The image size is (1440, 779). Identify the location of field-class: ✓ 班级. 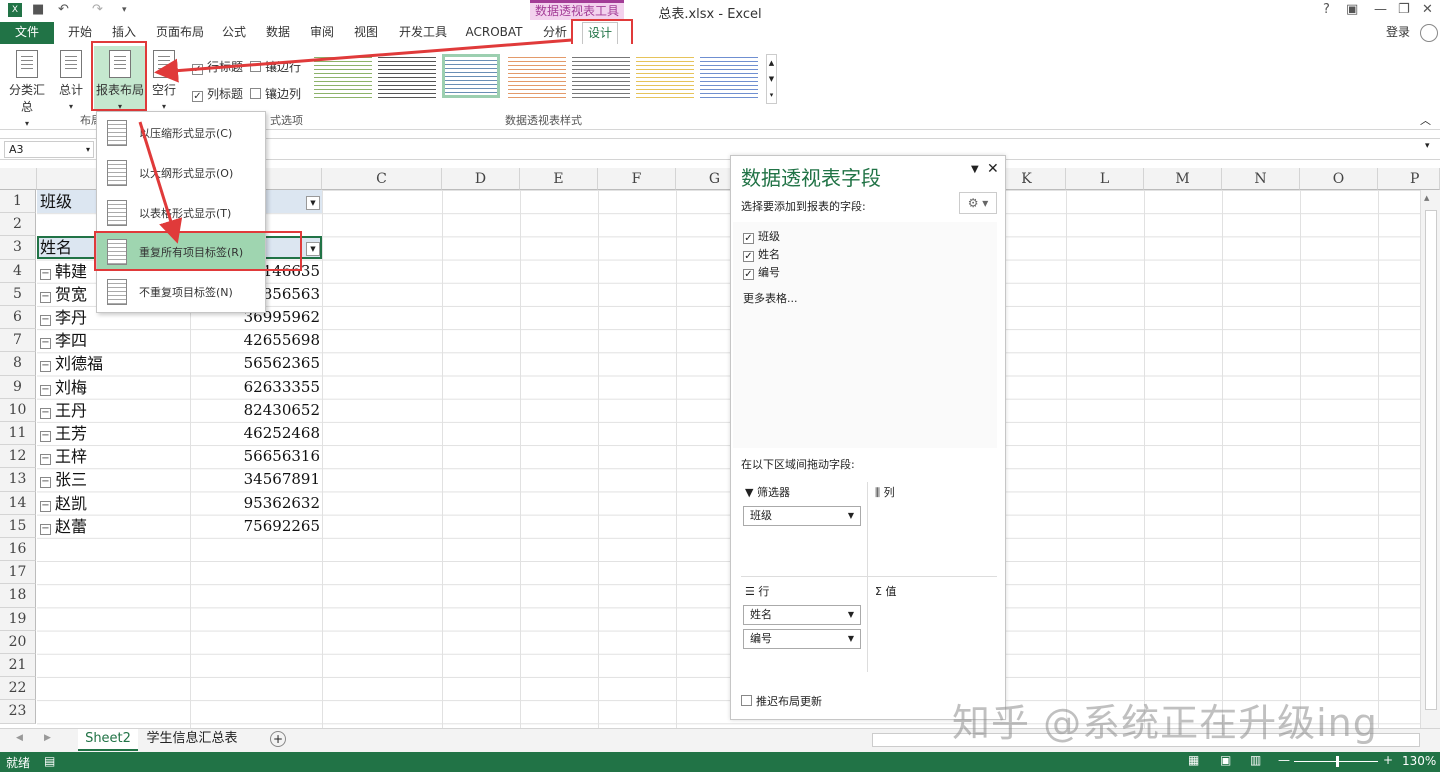
(761, 236).